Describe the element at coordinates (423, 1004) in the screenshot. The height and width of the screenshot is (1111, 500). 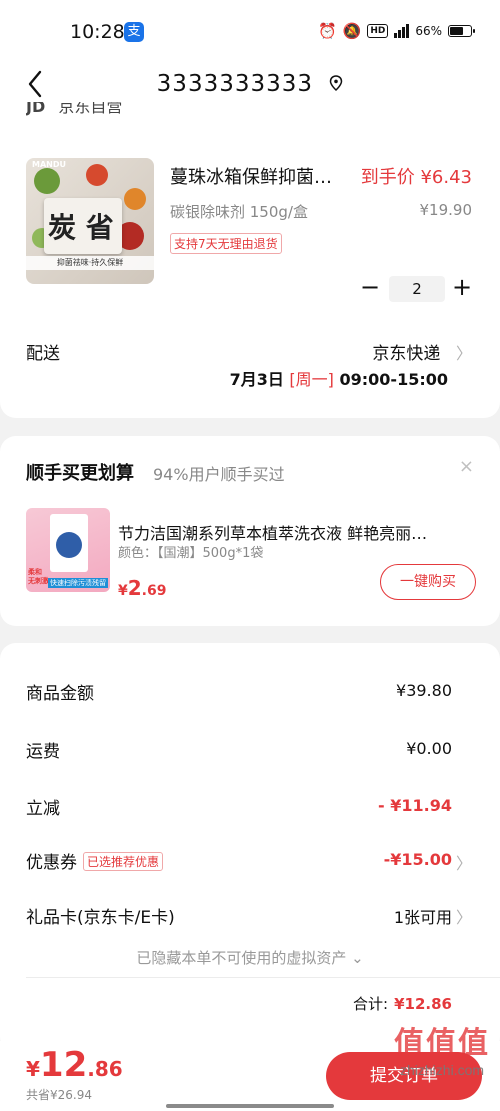
I see `total-value: ¥12.86` at that location.